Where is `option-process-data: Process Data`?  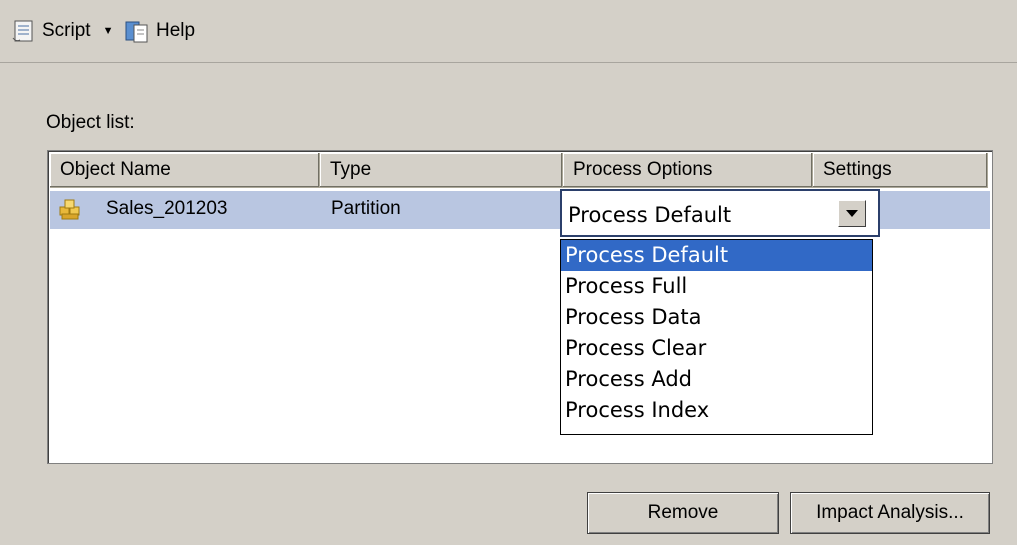
option-process-data: Process Data is located at coordinates (716, 317).